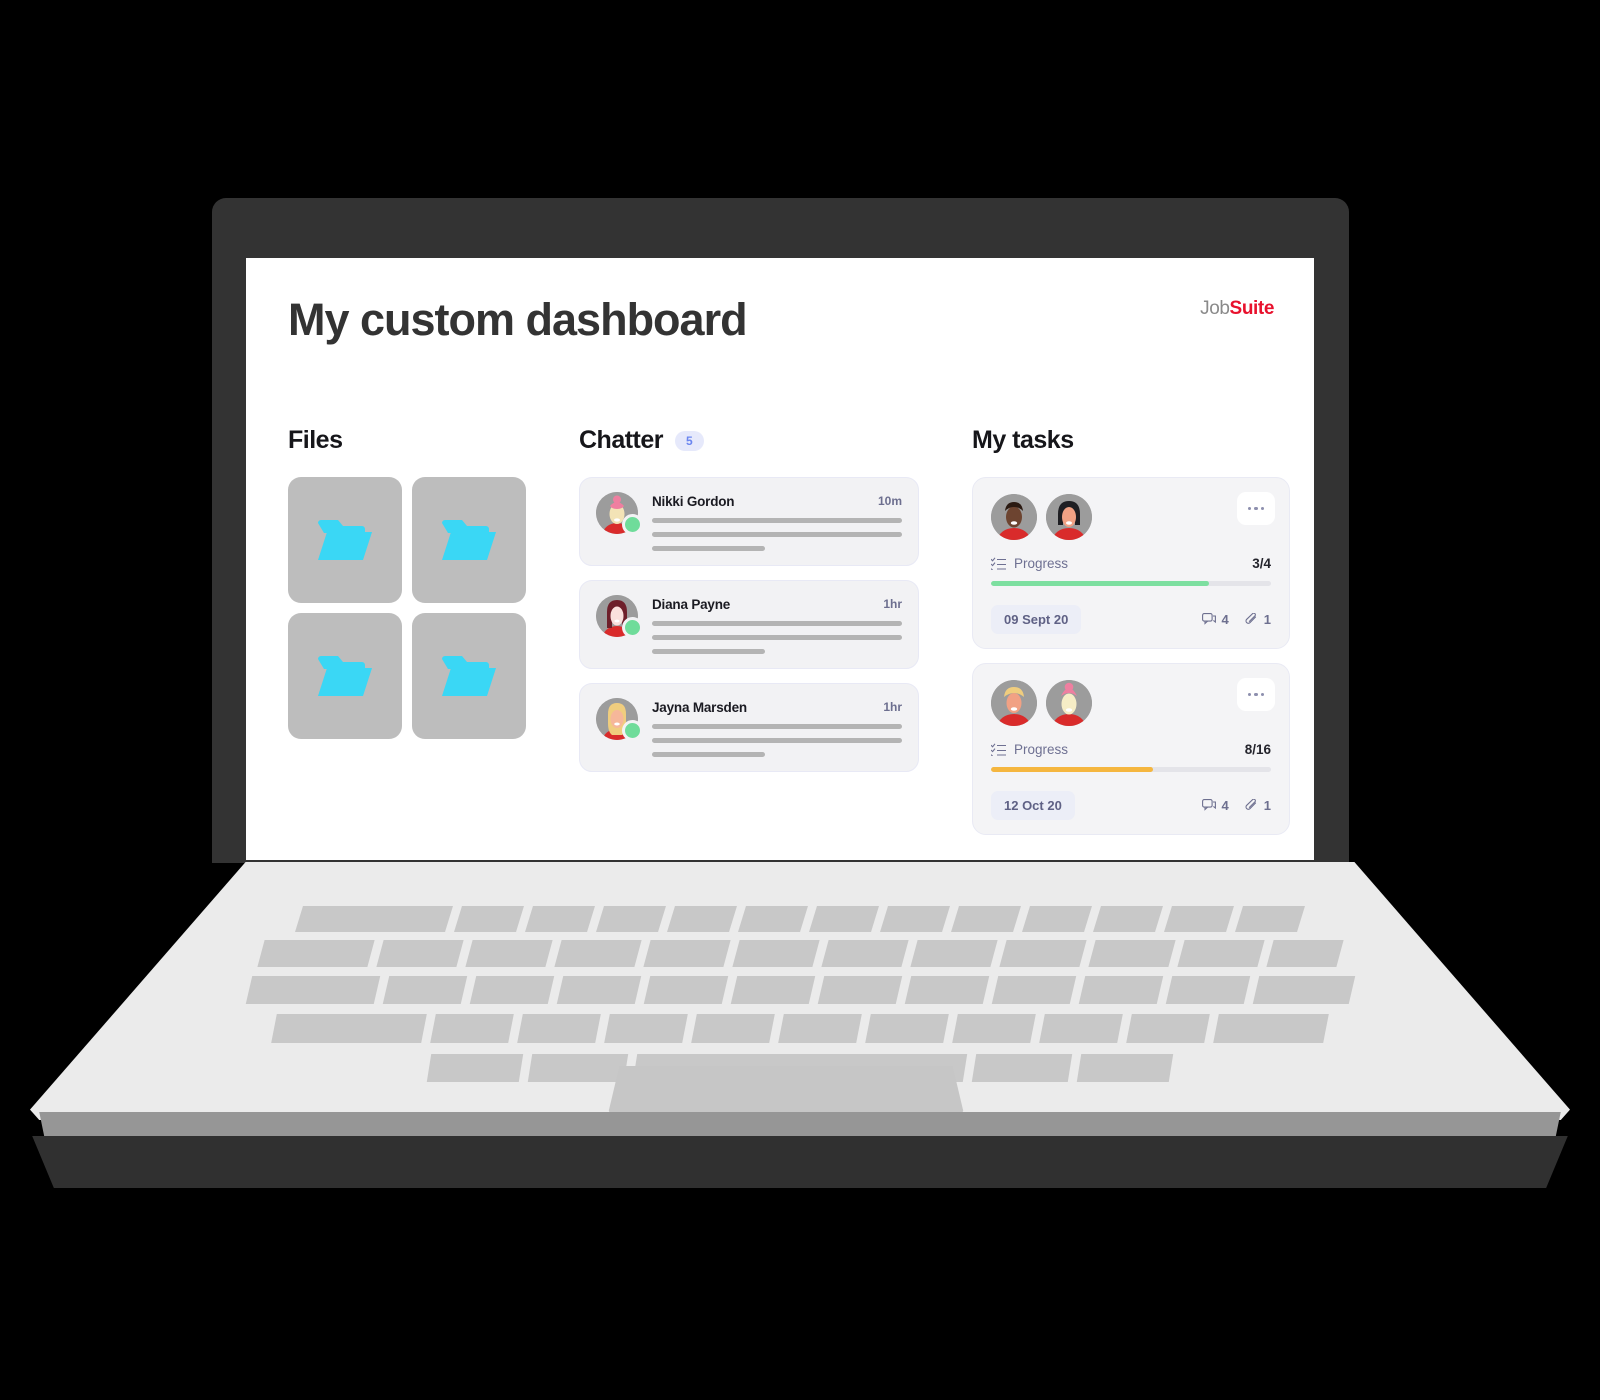  I want to click on progress-fill, so click(1072, 769).